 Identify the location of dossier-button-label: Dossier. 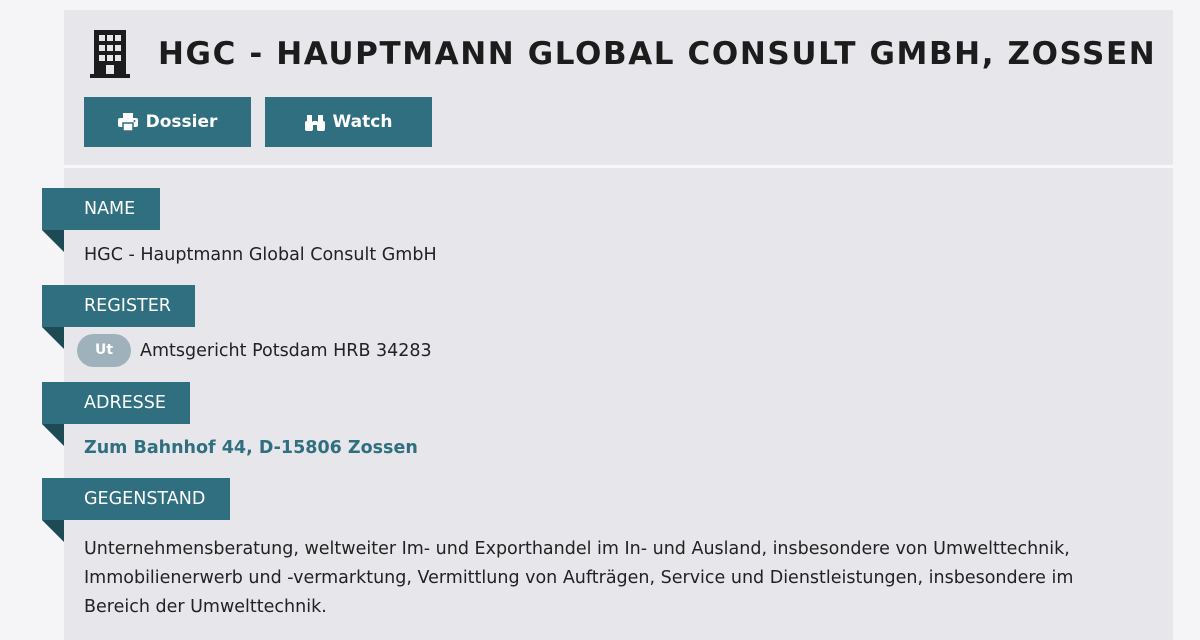
(181, 122).